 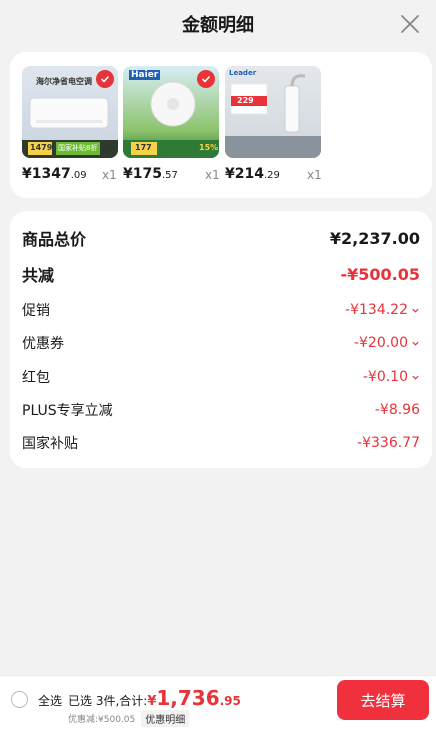 I want to click on product-image-caption: 海尔净省电空调, so click(x=64, y=81).